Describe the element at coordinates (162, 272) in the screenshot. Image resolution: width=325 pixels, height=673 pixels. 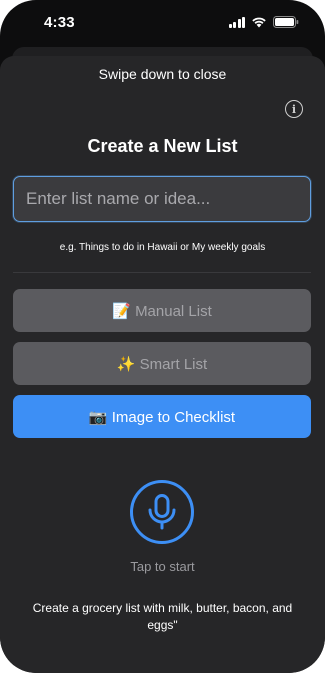
I see `divider` at that location.